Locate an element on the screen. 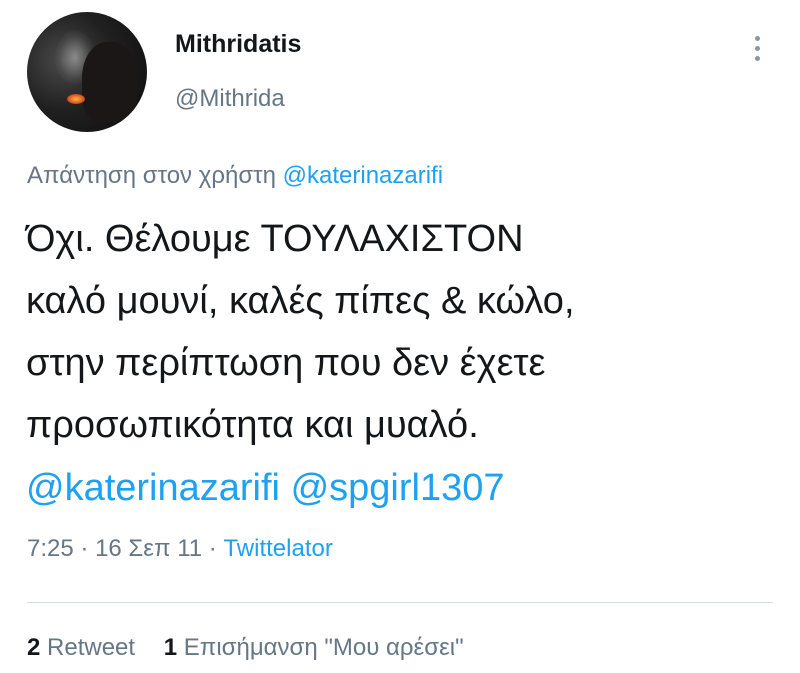 Image resolution: width=800 pixels, height=673 pixels. reply-context: Απάντηση στον χρήστη @katerinazarifi is located at coordinates (235, 176).